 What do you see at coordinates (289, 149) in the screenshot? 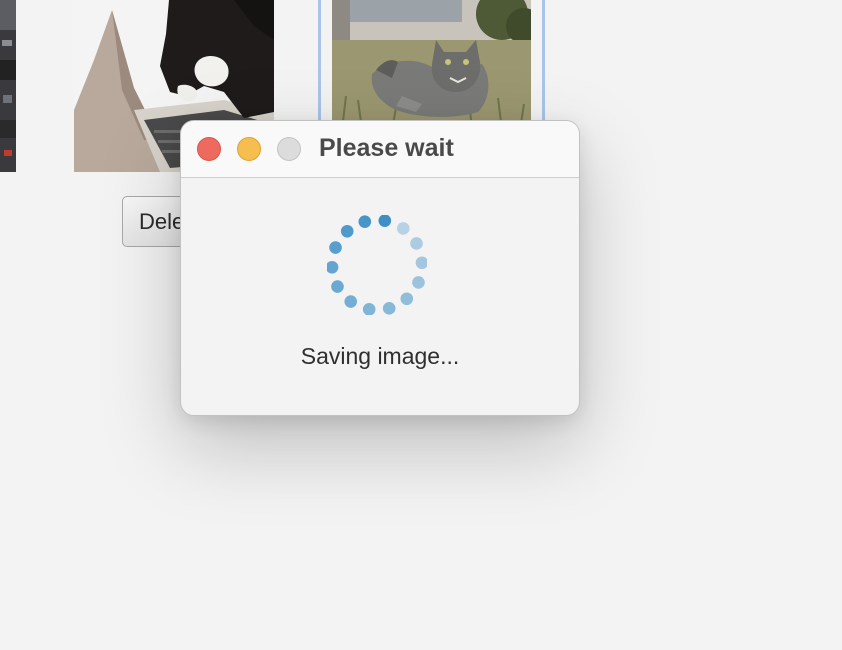
I see `zoom-icon` at bounding box center [289, 149].